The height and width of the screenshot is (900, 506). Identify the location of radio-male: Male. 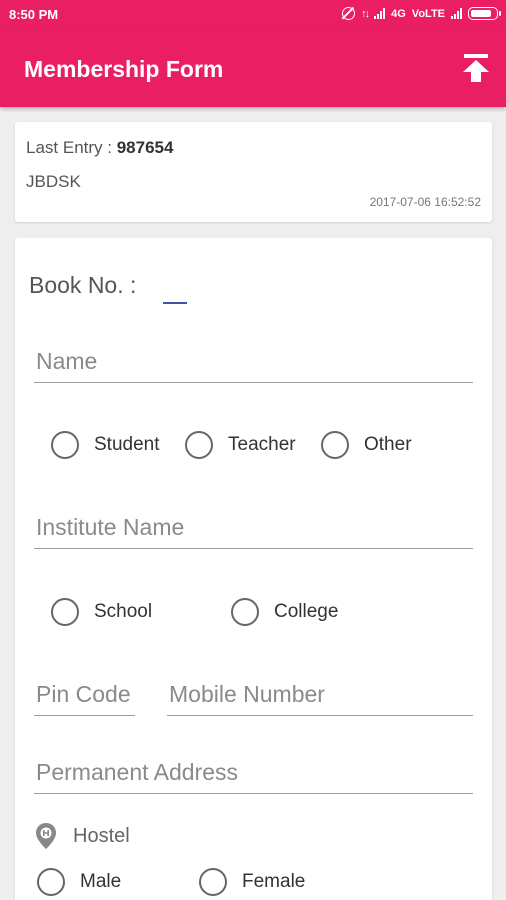
(79, 882).